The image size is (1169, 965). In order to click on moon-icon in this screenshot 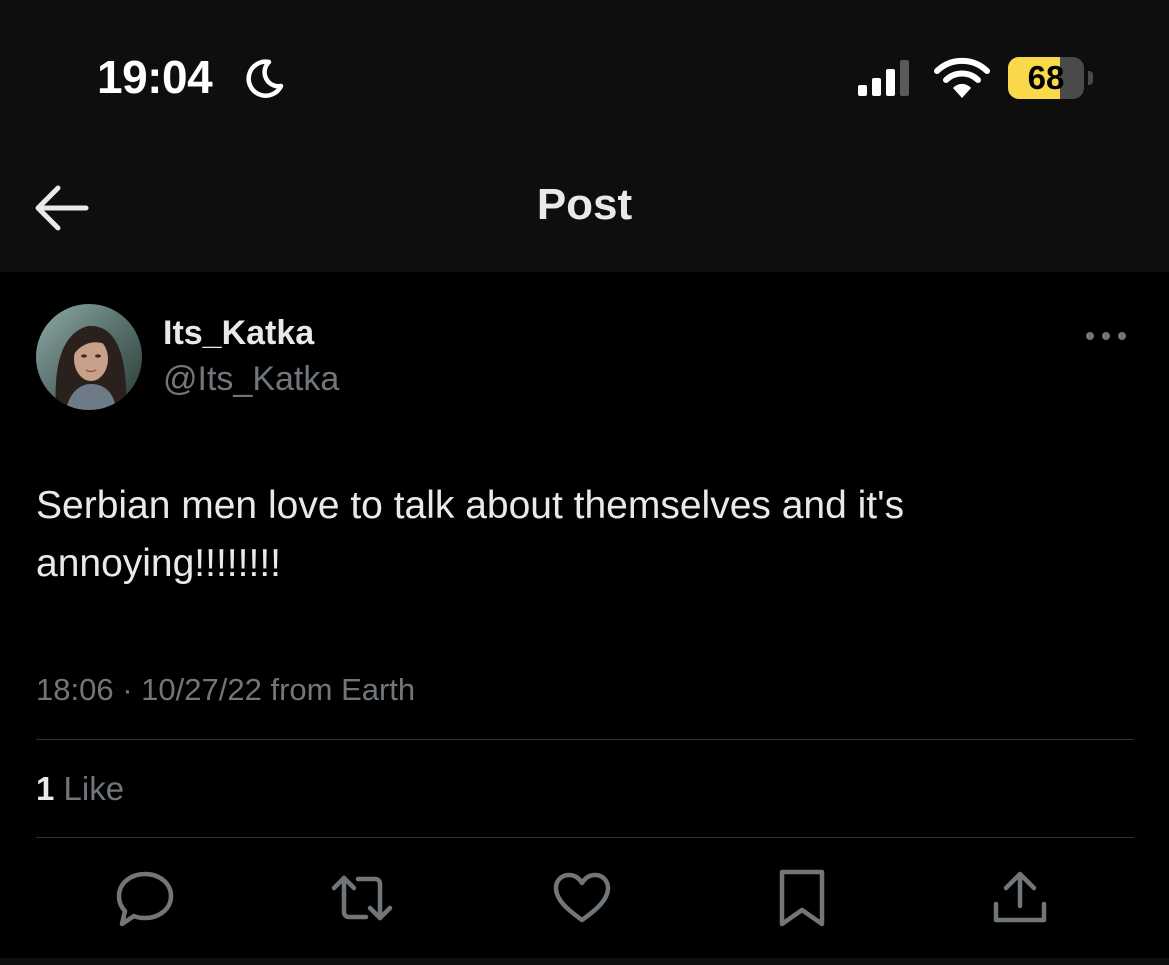, I will do `click(265, 78)`.